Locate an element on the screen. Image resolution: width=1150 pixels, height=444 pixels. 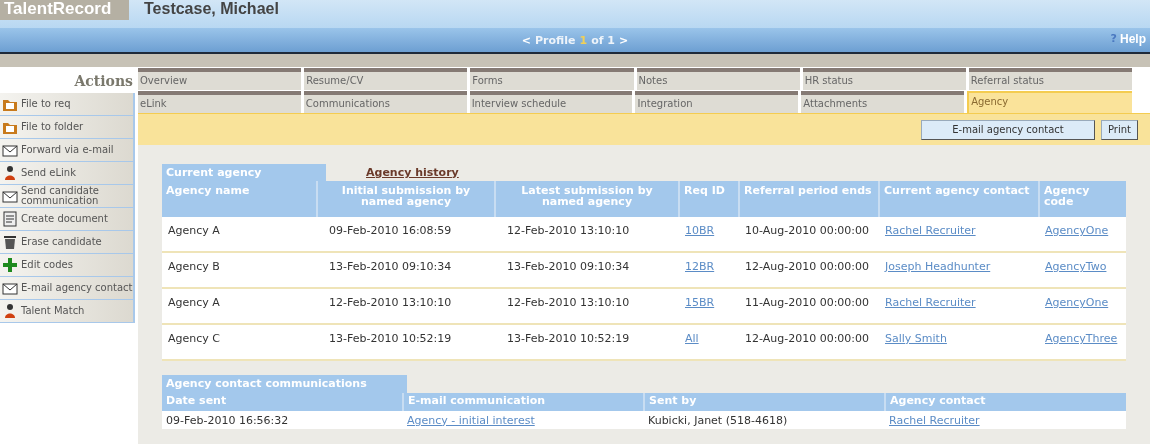
pager-current: 1 is located at coordinates (583, 40).